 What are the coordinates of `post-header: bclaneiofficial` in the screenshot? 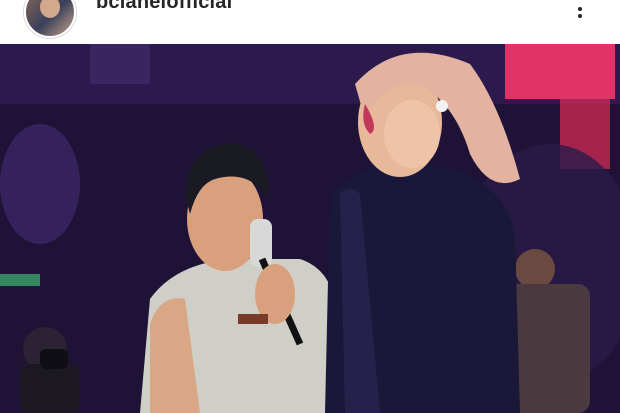 It's located at (310, 22).